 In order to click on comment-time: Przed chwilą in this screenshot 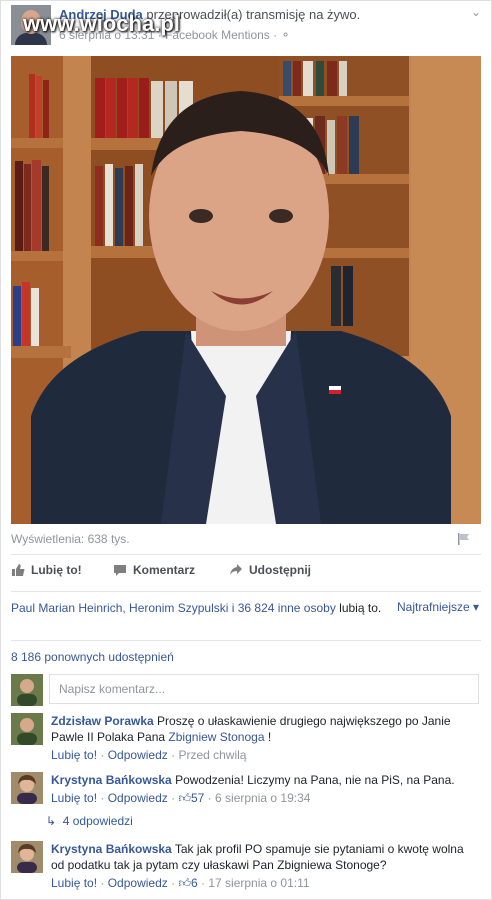, I will do `click(212, 755)`.